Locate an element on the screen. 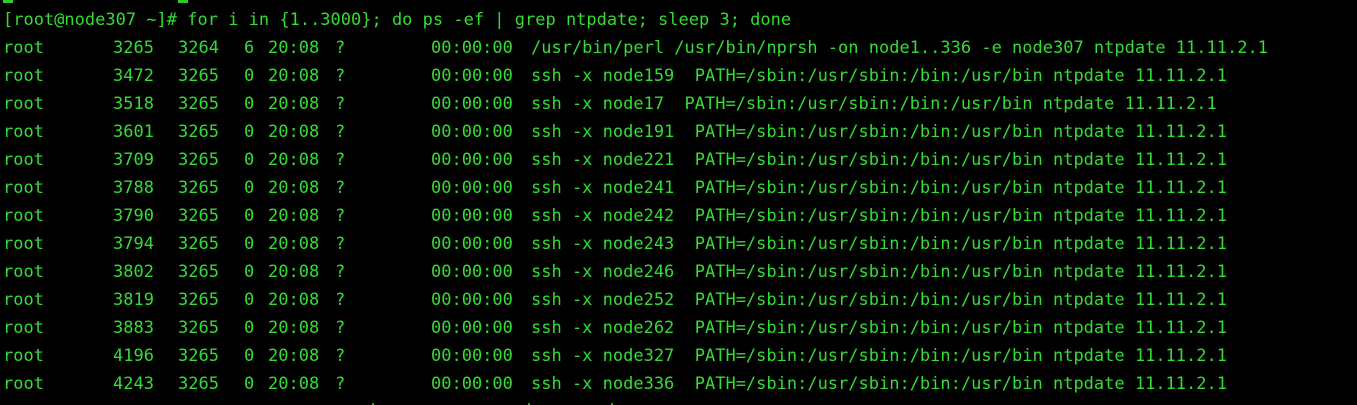 The height and width of the screenshot is (405, 1357). process-pid: 3790 is located at coordinates (133, 216).